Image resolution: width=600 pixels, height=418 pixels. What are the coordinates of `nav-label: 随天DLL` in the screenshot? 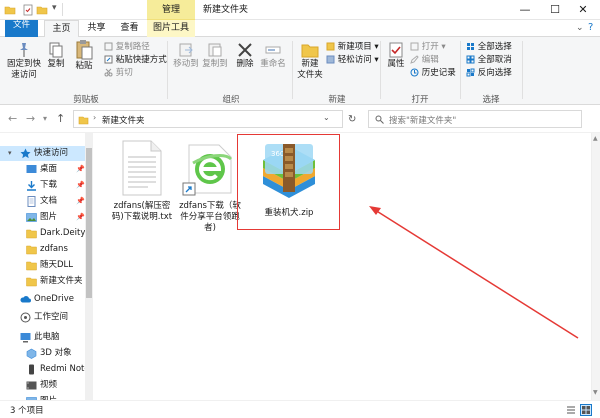 It's located at (57, 265).